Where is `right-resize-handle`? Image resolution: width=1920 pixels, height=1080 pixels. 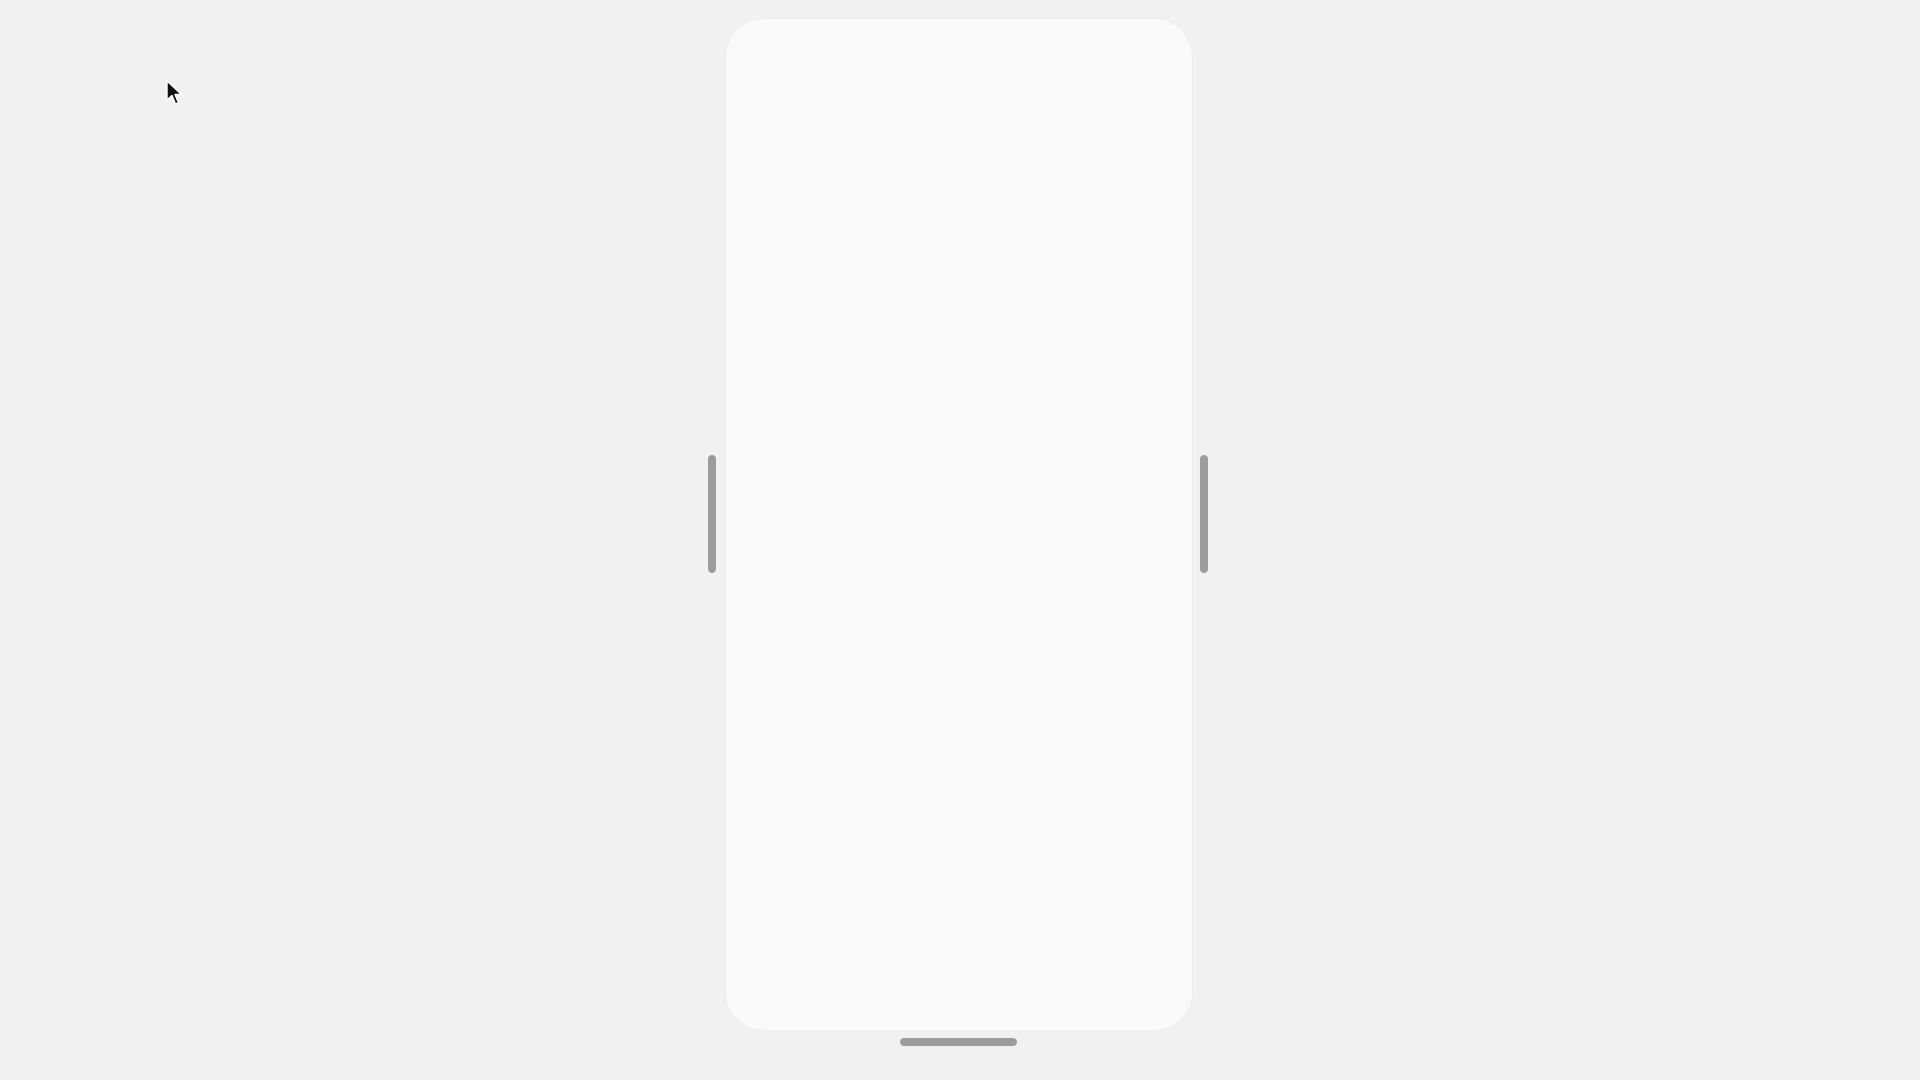
right-resize-handle is located at coordinates (1204, 514).